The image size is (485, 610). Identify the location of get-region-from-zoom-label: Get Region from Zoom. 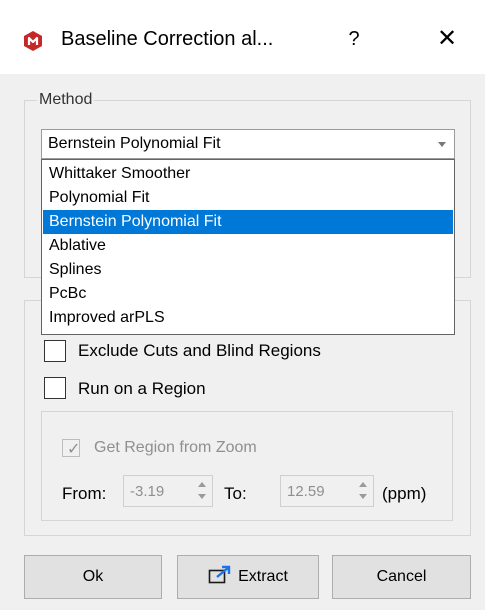
(175, 447).